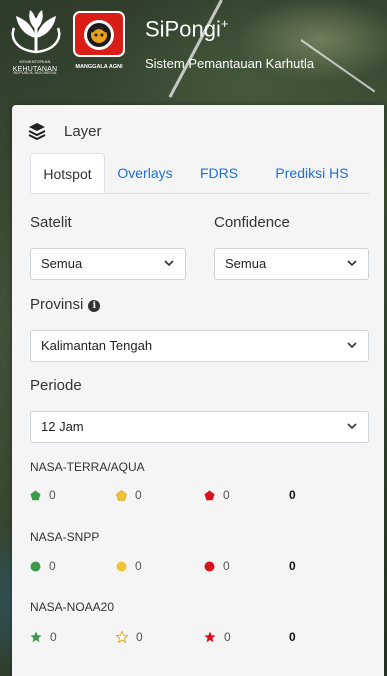 Image resolution: width=387 pixels, height=676 pixels. What do you see at coordinates (199, 346) in the screenshot?
I see `provinsi-select: Kalimantan Tengah` at bounding box center [199, 346].